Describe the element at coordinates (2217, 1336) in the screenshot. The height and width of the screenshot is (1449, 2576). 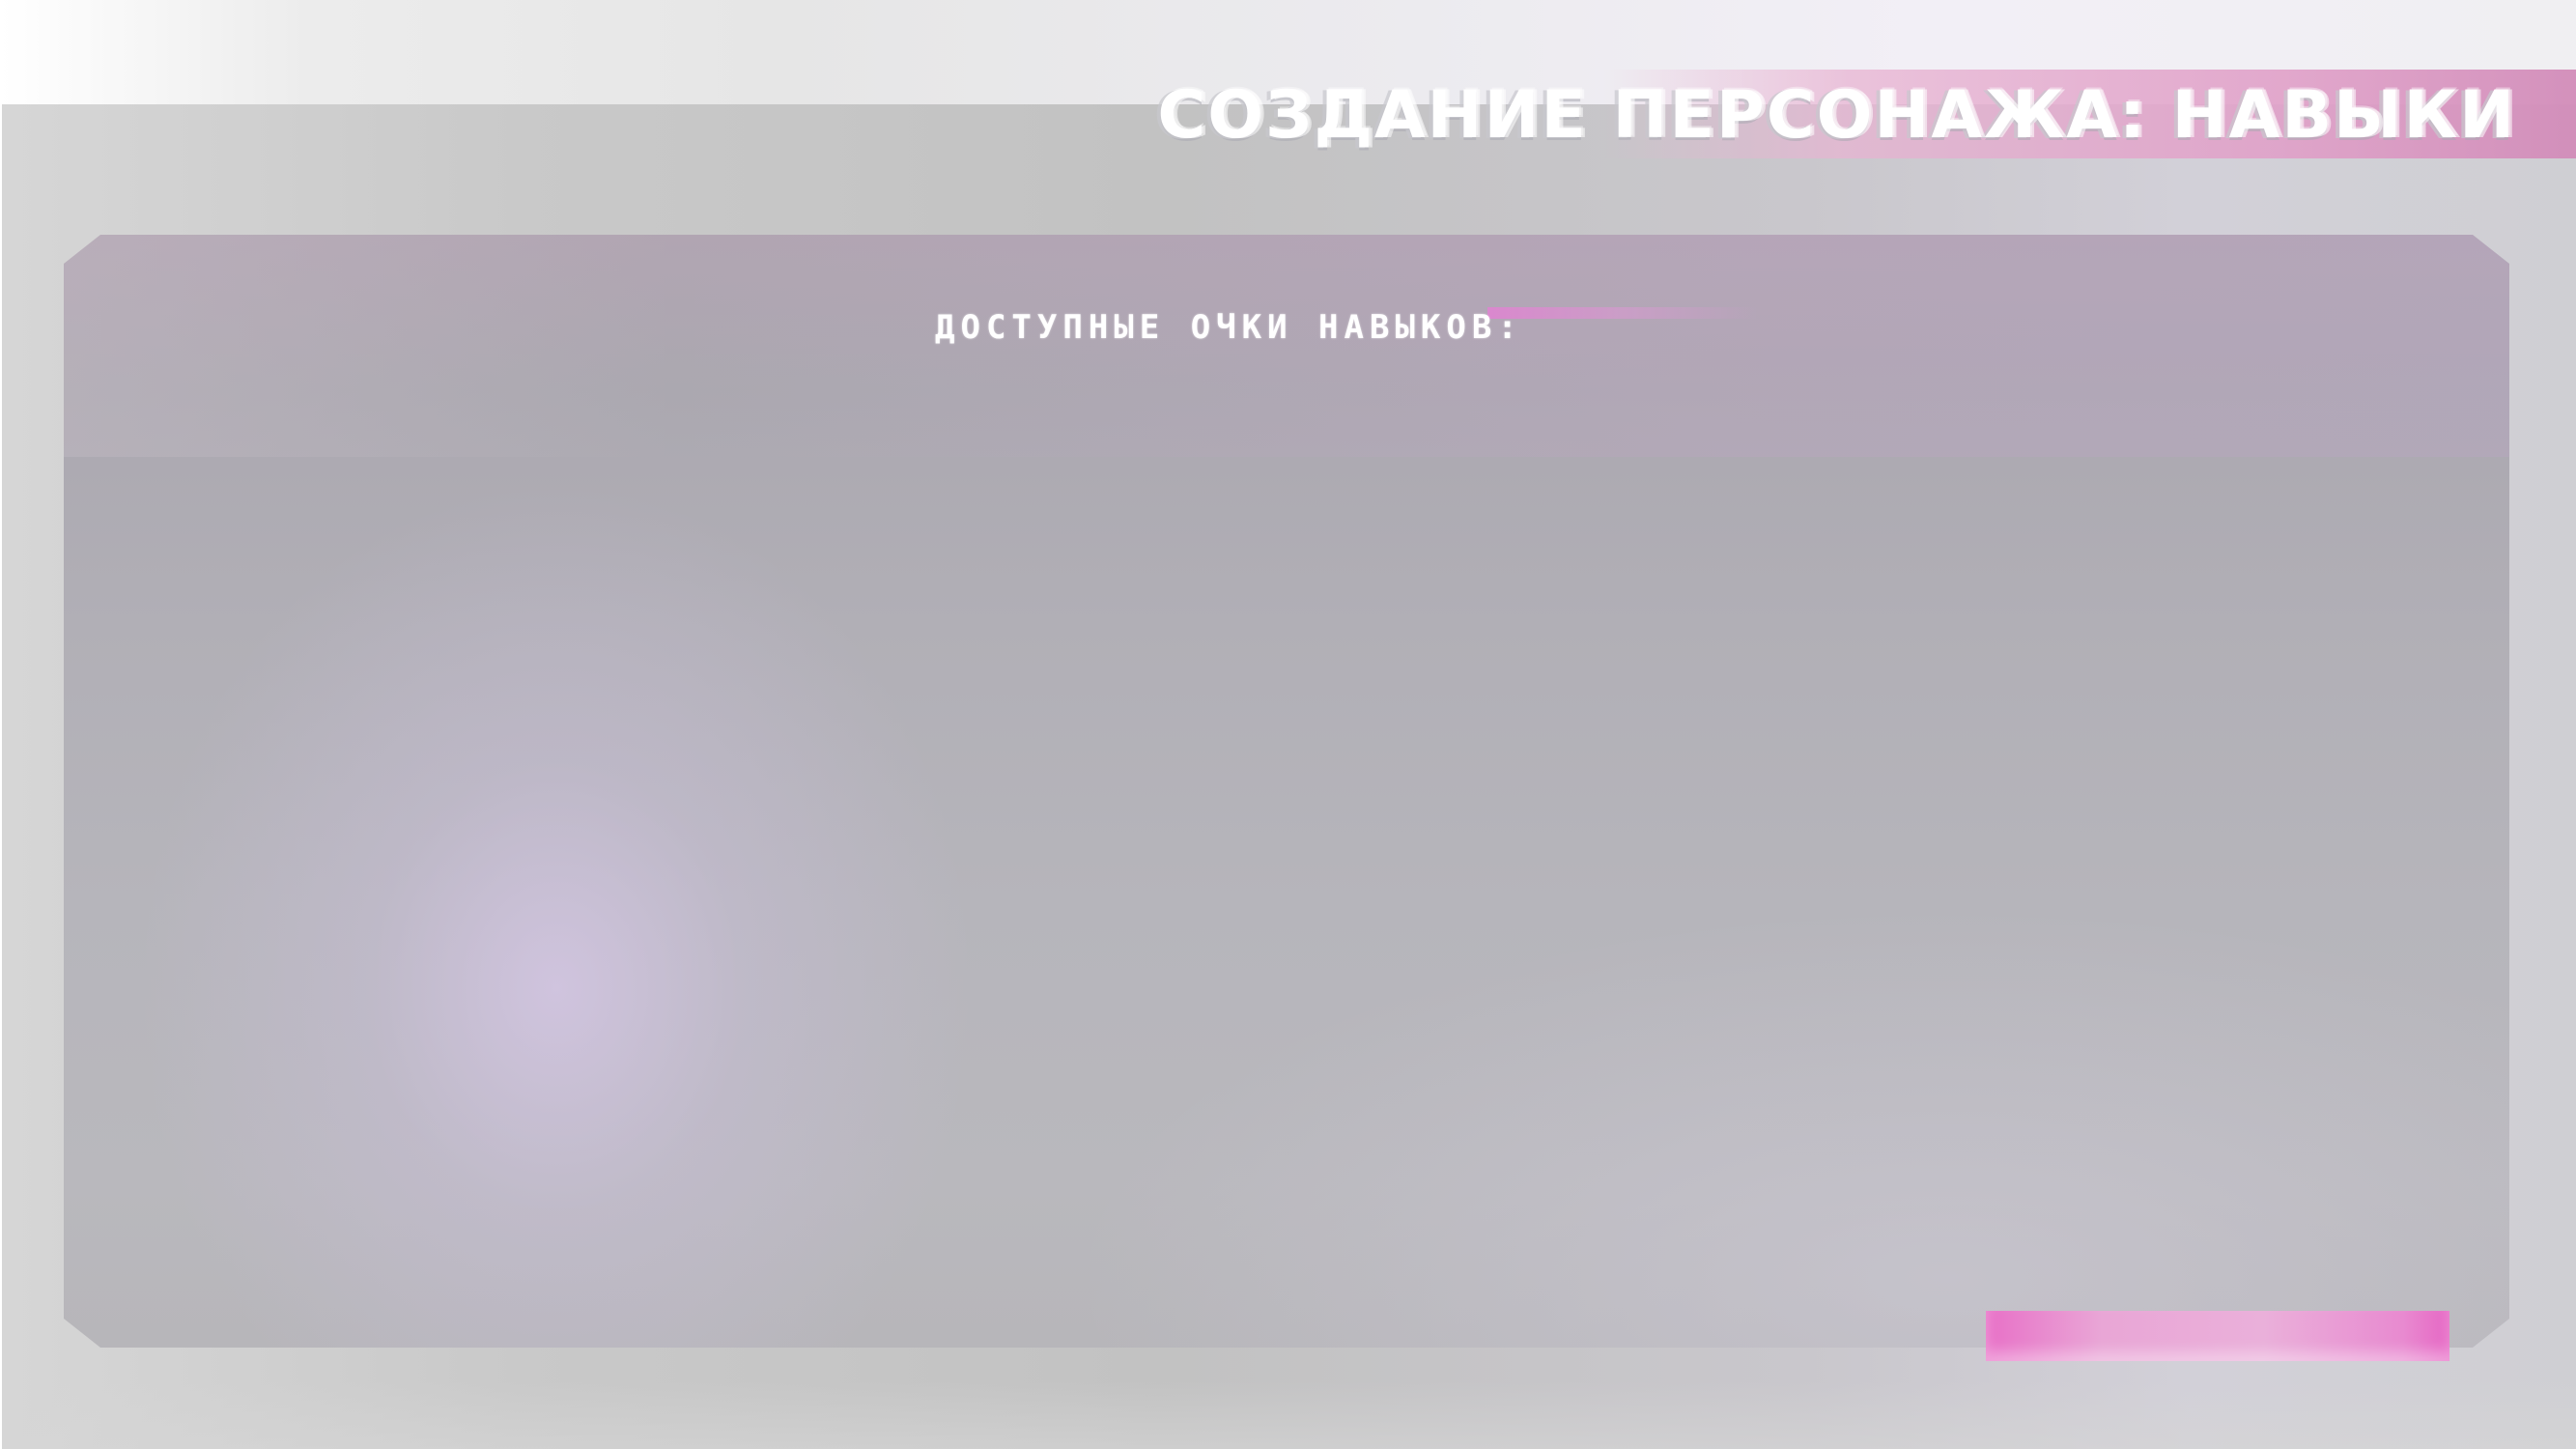
I see `confirm-button` at that location.